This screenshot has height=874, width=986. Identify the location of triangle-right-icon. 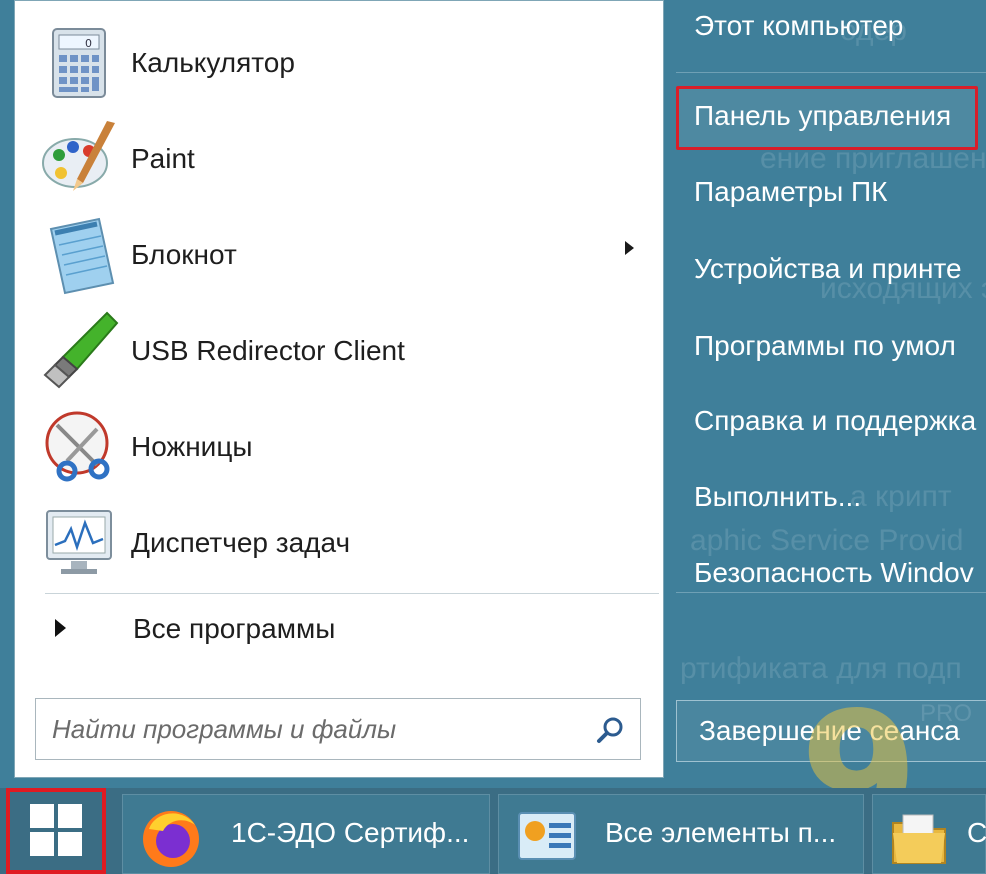
(60, 628).